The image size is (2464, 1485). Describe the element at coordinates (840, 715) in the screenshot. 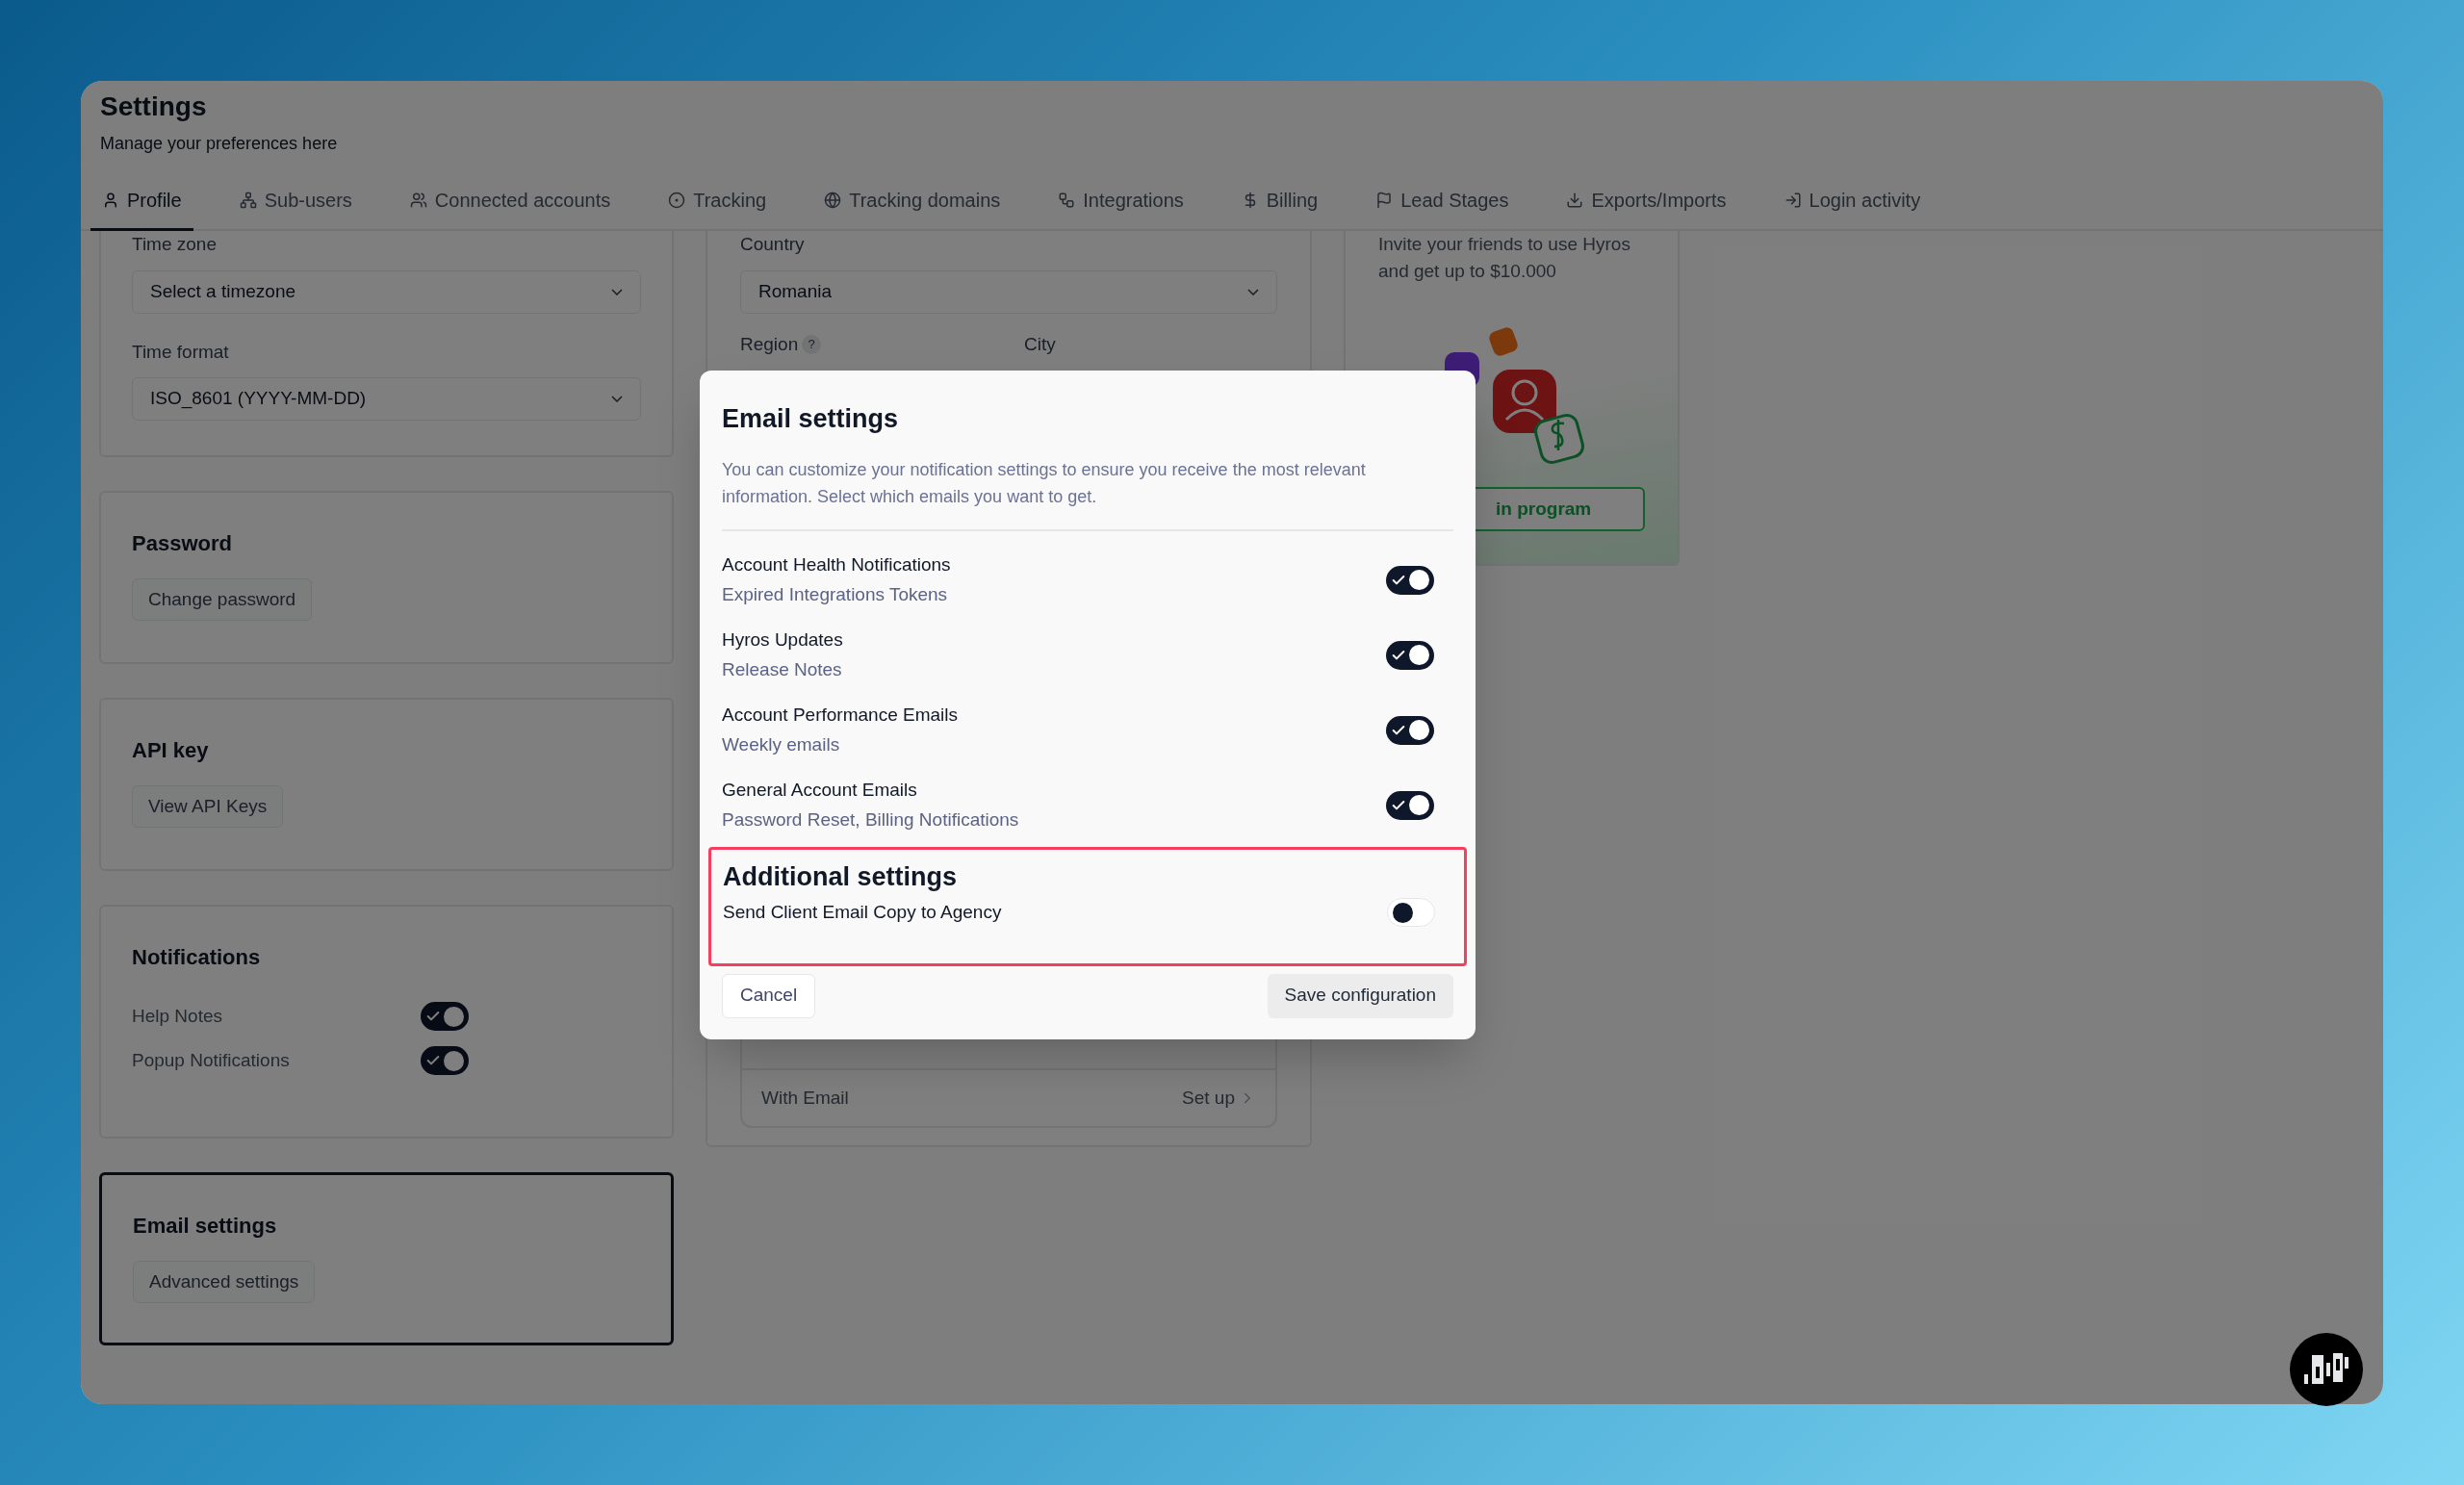

I see `email-option-title: Account Performance Emails` at that location.